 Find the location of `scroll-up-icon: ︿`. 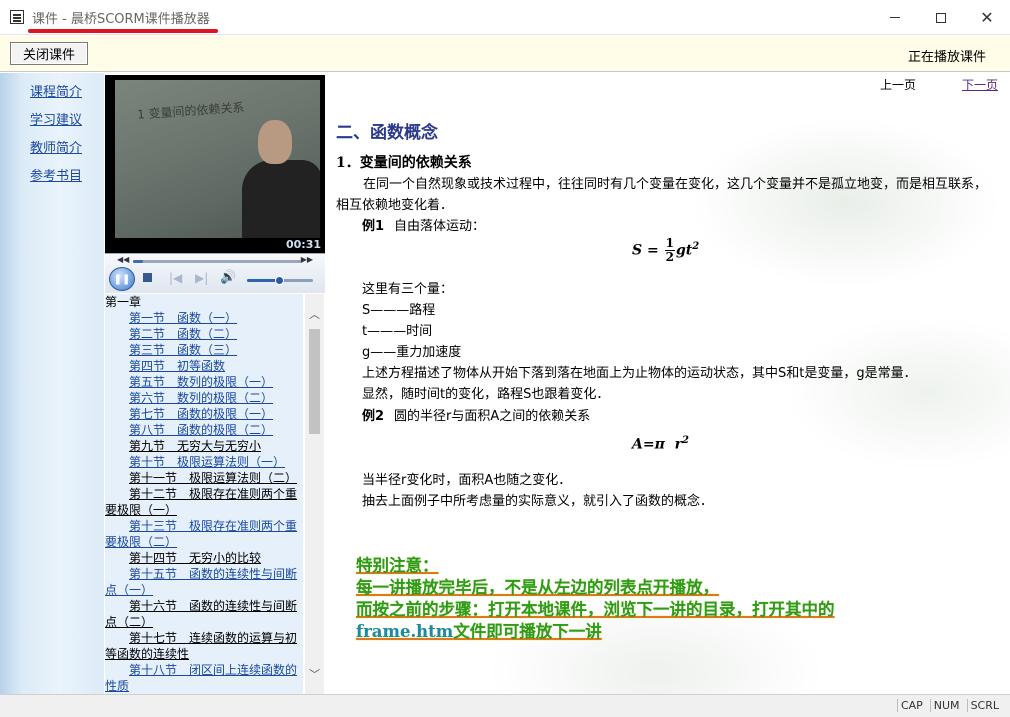

scroll-up-icon: ︿ is located at coordinates (314, 315).